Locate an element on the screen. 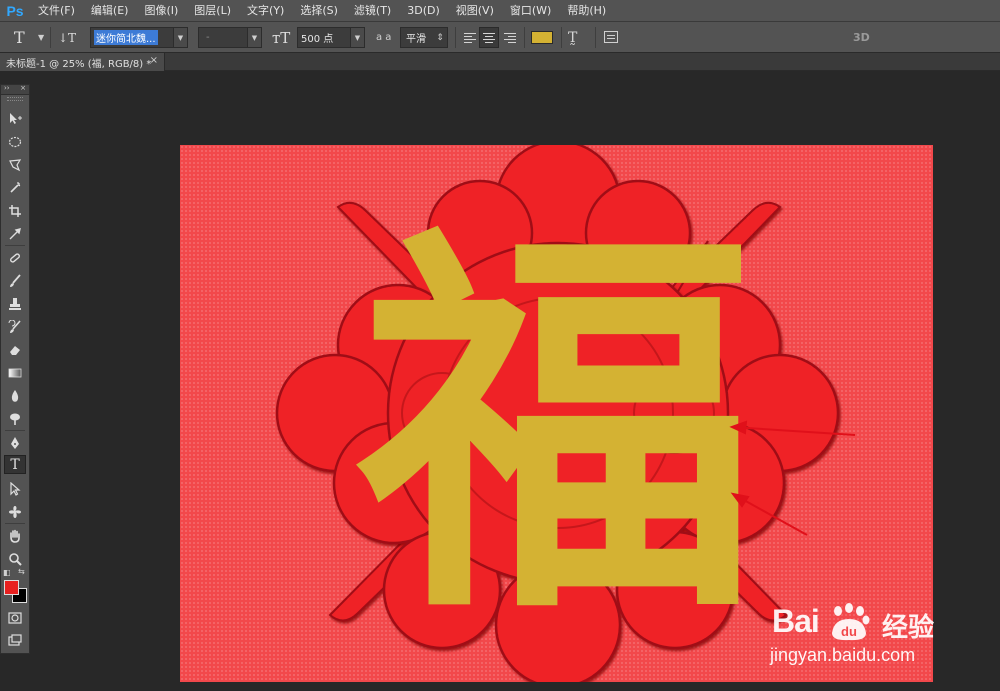 The image size is (1000, 691). menu-image: 图像(I) is located at coordinates (161, 11).